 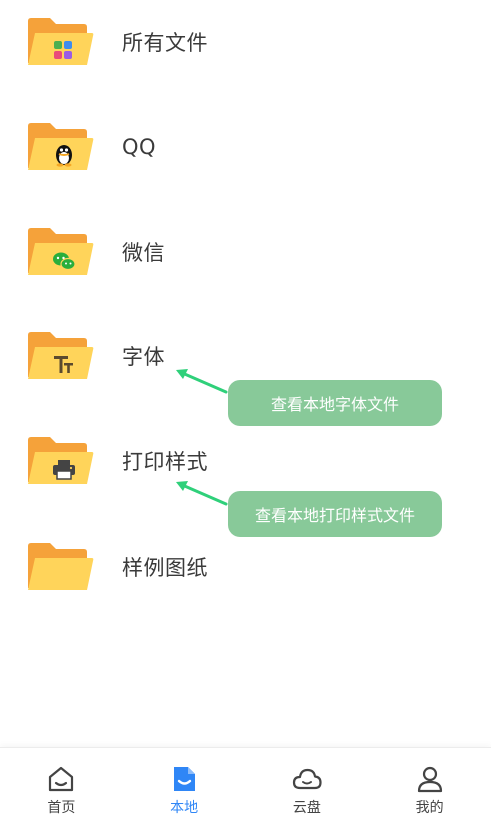 I want to click on tab-label: 云盘, so click(x=306, y=808).